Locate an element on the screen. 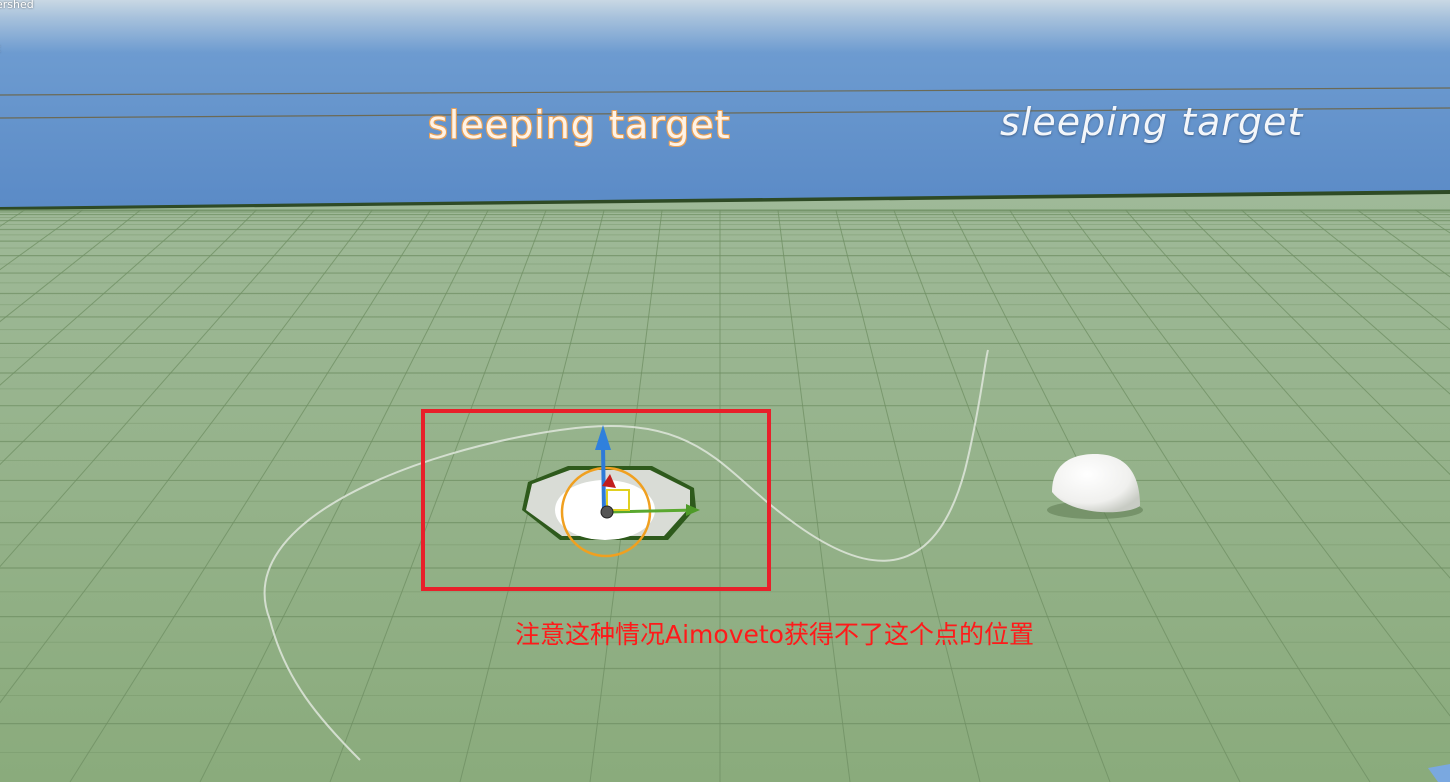 The height and width of the screenshot is (782, 1450). annotation-note: 注意这种情况Aimoveto获得不了这个点的位置 is located at coordinates (774, 634).